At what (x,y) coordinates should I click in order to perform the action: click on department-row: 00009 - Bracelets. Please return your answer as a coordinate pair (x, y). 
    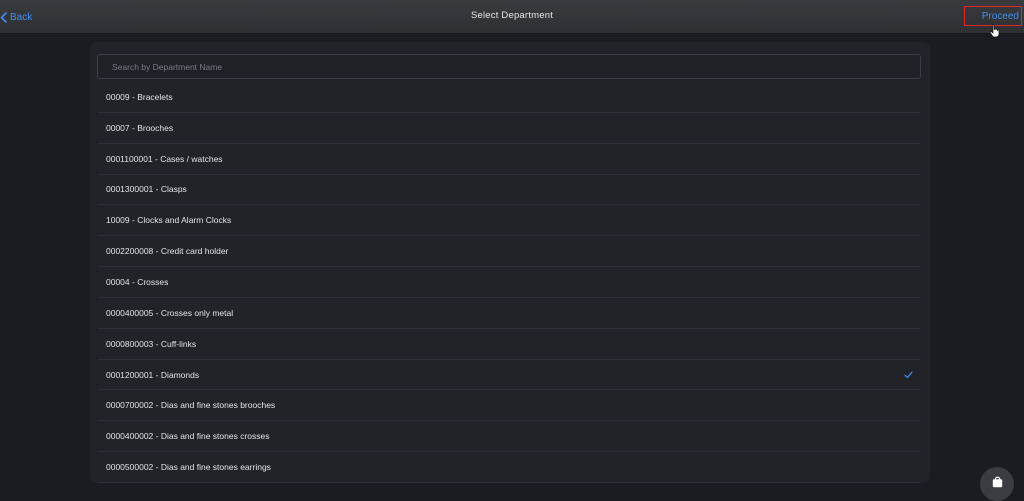
    Looking at the image, I should click on (509, 97).